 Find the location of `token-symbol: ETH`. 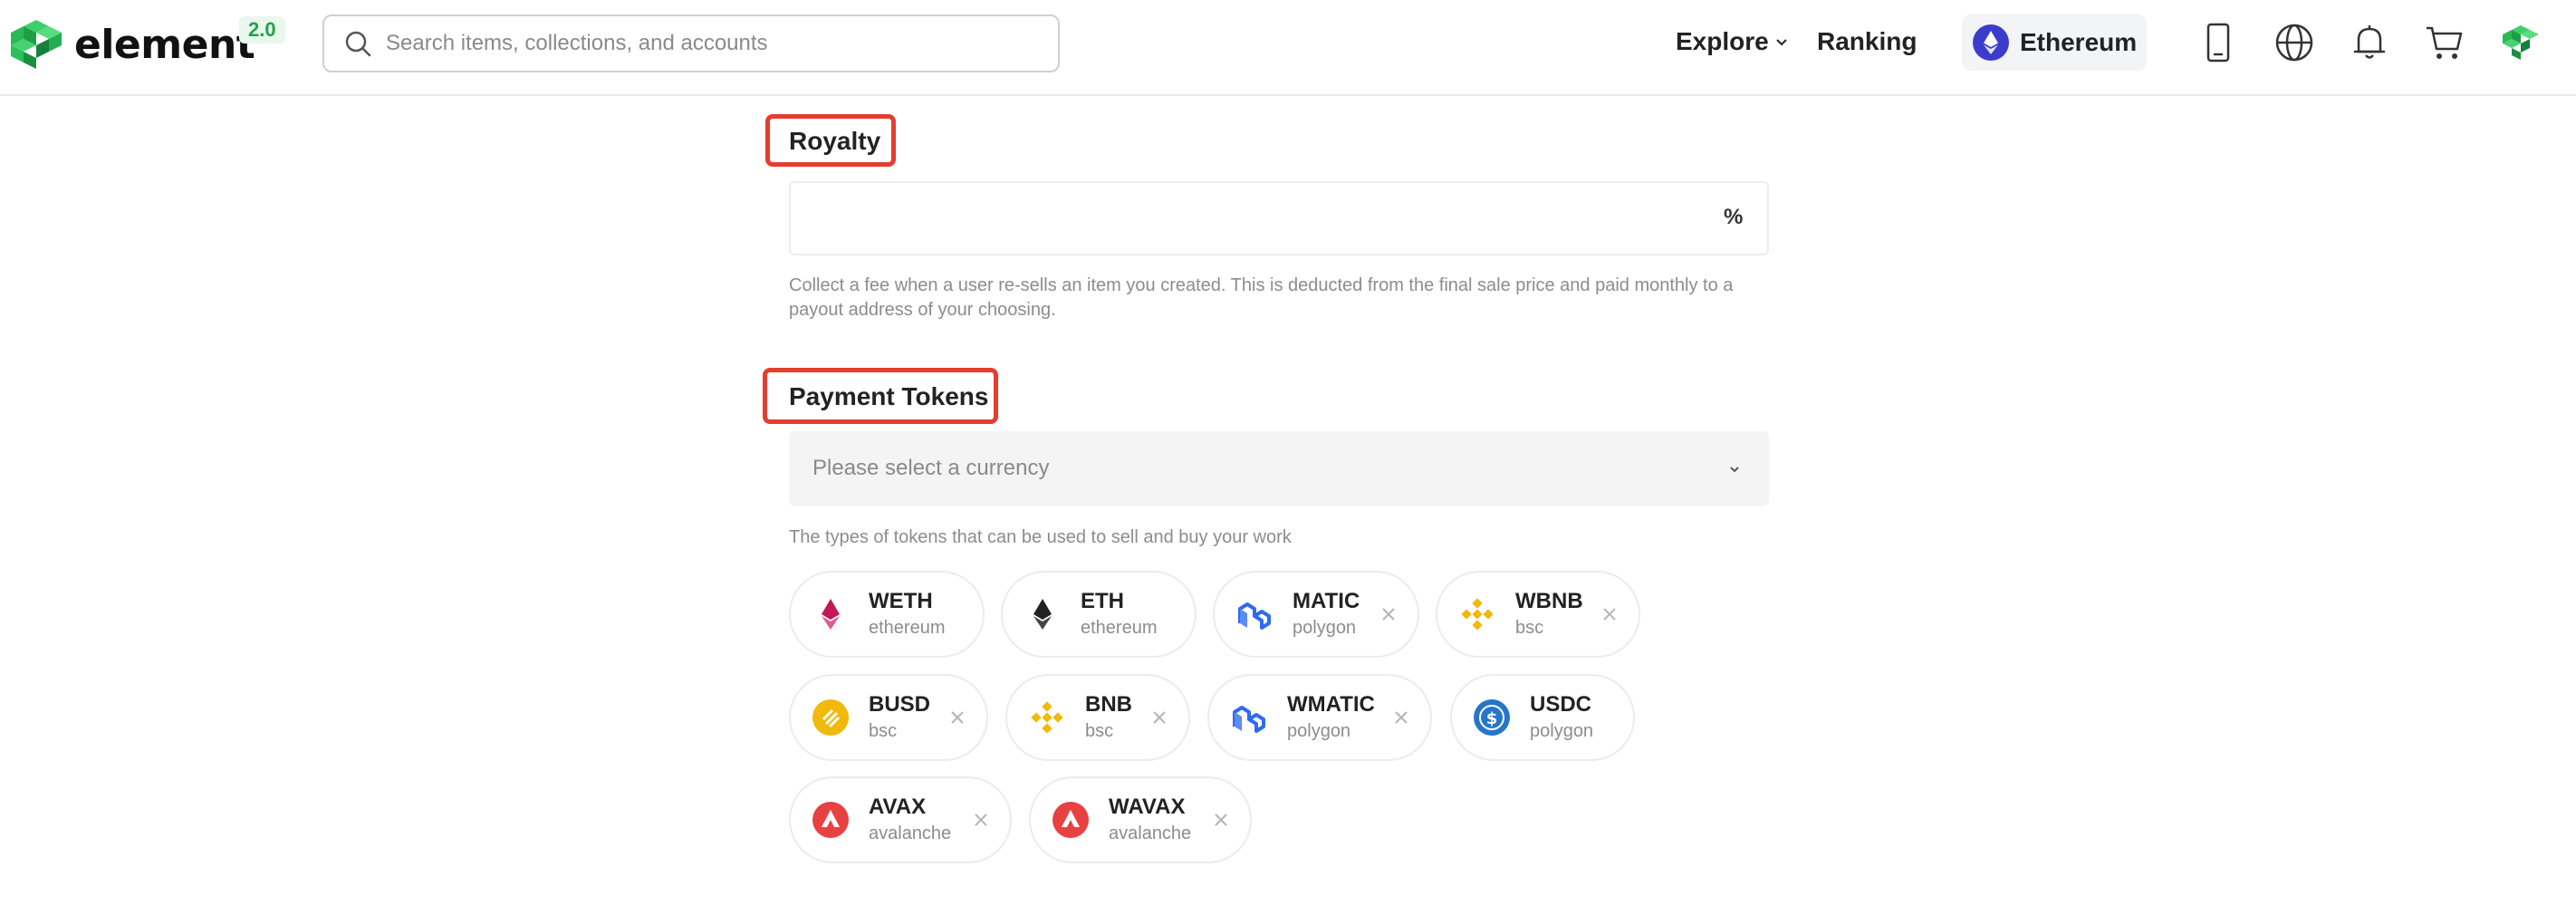

token-symbol: ETH is located at coordinates (1102, 601).